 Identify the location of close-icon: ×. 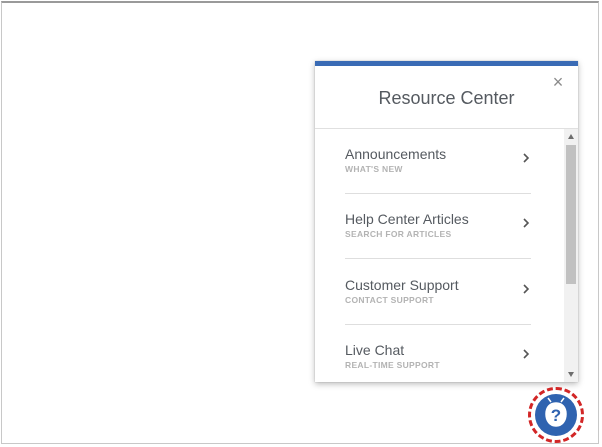
(558, 82).